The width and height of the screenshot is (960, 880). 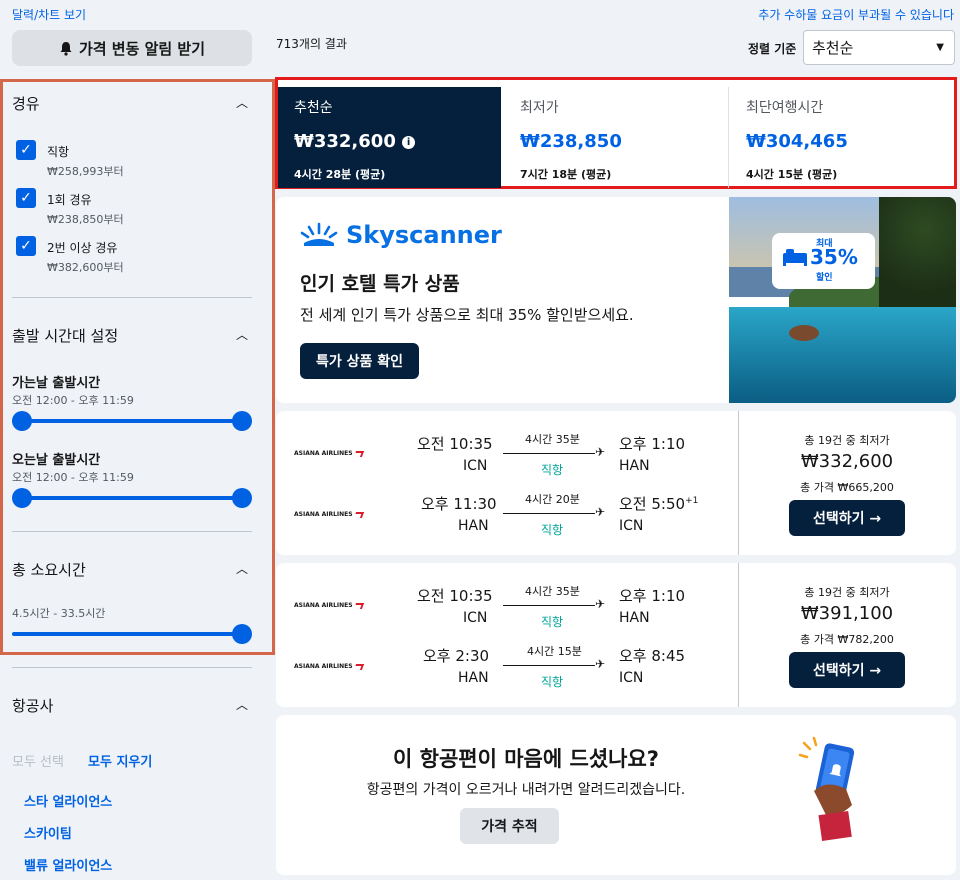 I want to click on skyscanner-logo: Skyscanner, so click(x=401, y=235).